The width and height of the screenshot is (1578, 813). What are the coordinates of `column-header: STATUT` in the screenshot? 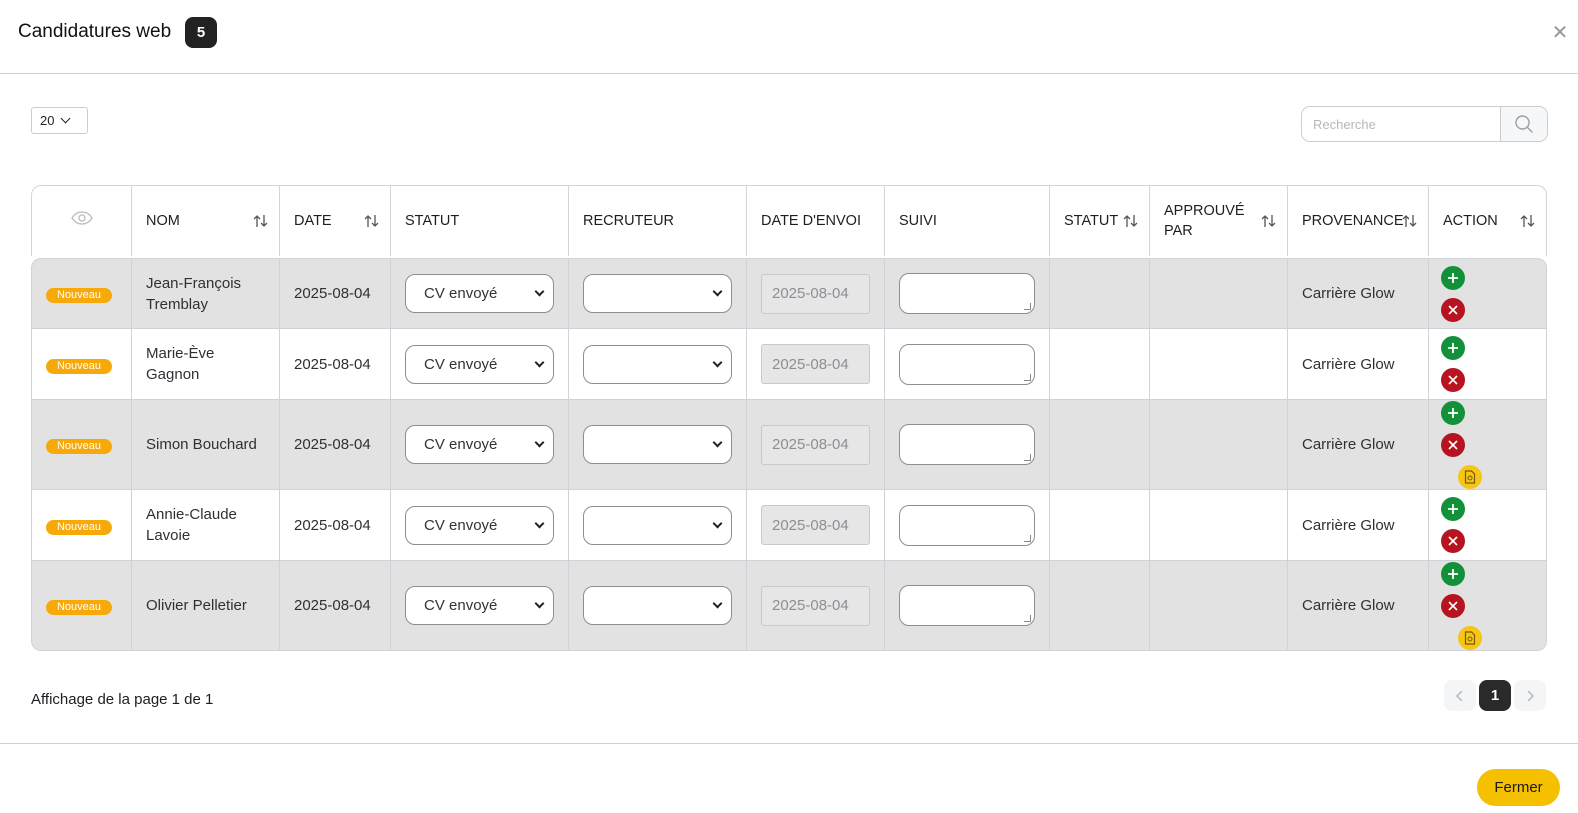 It's located at (1100, 220).